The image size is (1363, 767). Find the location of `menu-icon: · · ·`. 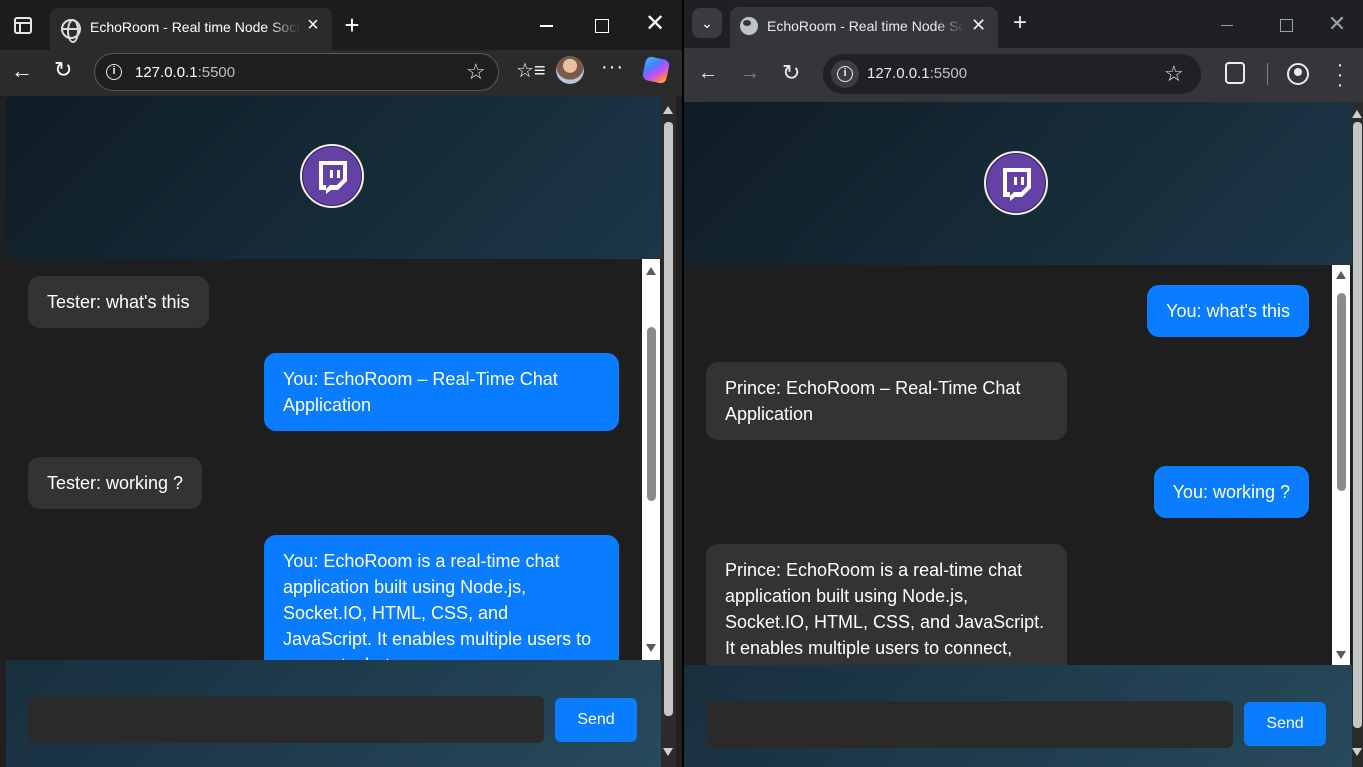

menu-icon: · · · is located at coordinates (1340, 75).